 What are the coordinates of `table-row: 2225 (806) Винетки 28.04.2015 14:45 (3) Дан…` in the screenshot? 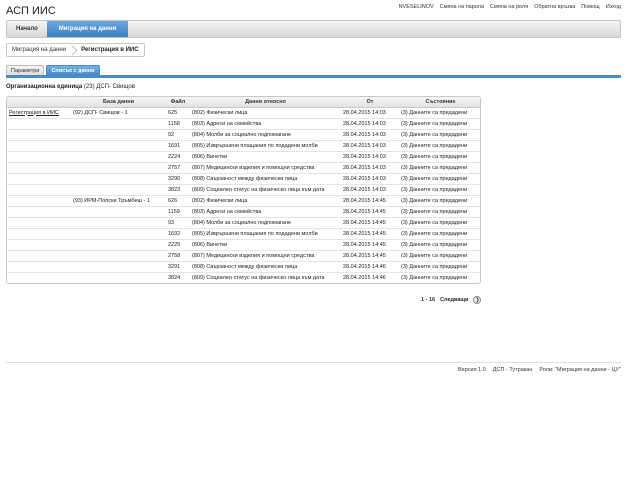 It's located at (243, 245).